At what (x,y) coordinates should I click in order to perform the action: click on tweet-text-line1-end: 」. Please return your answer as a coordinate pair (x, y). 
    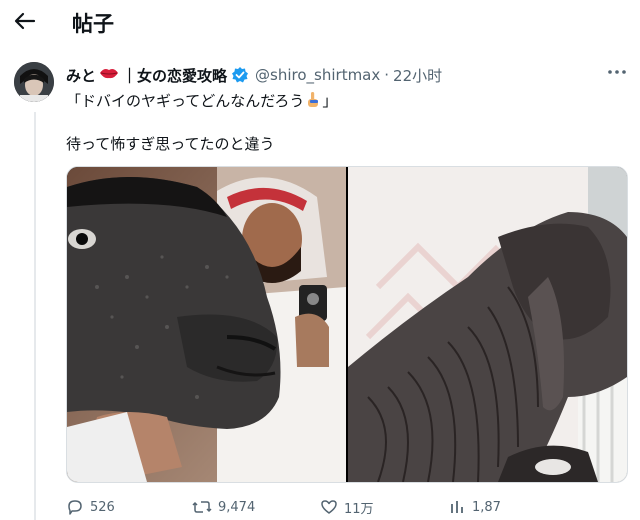
    Looking at the image, I should click on (330, 101).